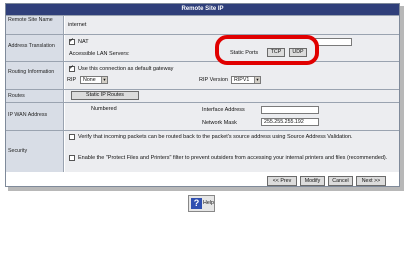  What do you see at coordinates (35, 116) in the screenshot?
I see `ip-wan-address-label: IP WAN Address` at bounding box center [35, 116].